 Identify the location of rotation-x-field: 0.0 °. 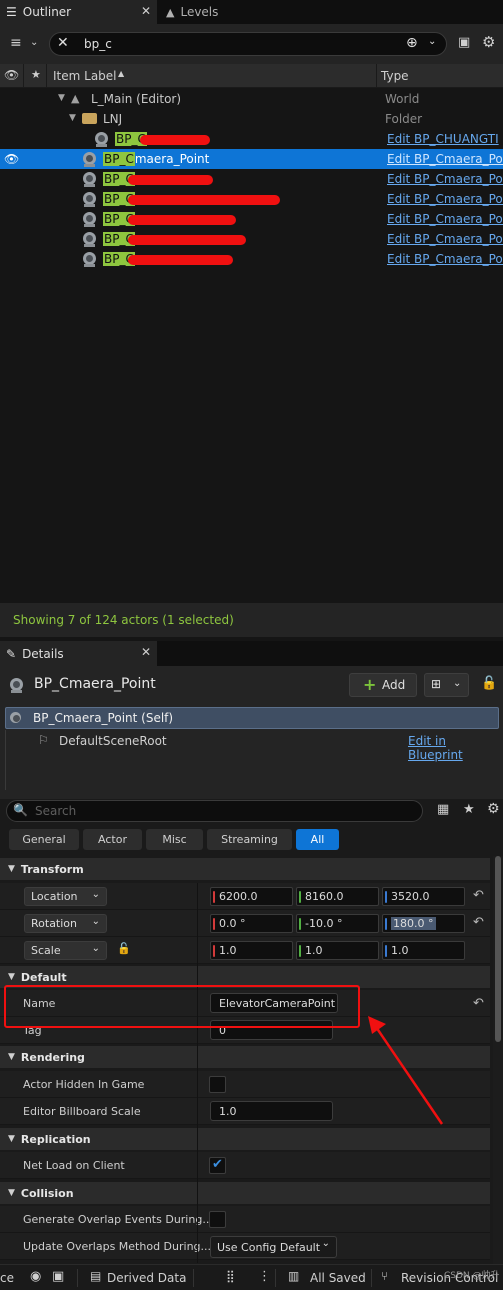
(251, 923).